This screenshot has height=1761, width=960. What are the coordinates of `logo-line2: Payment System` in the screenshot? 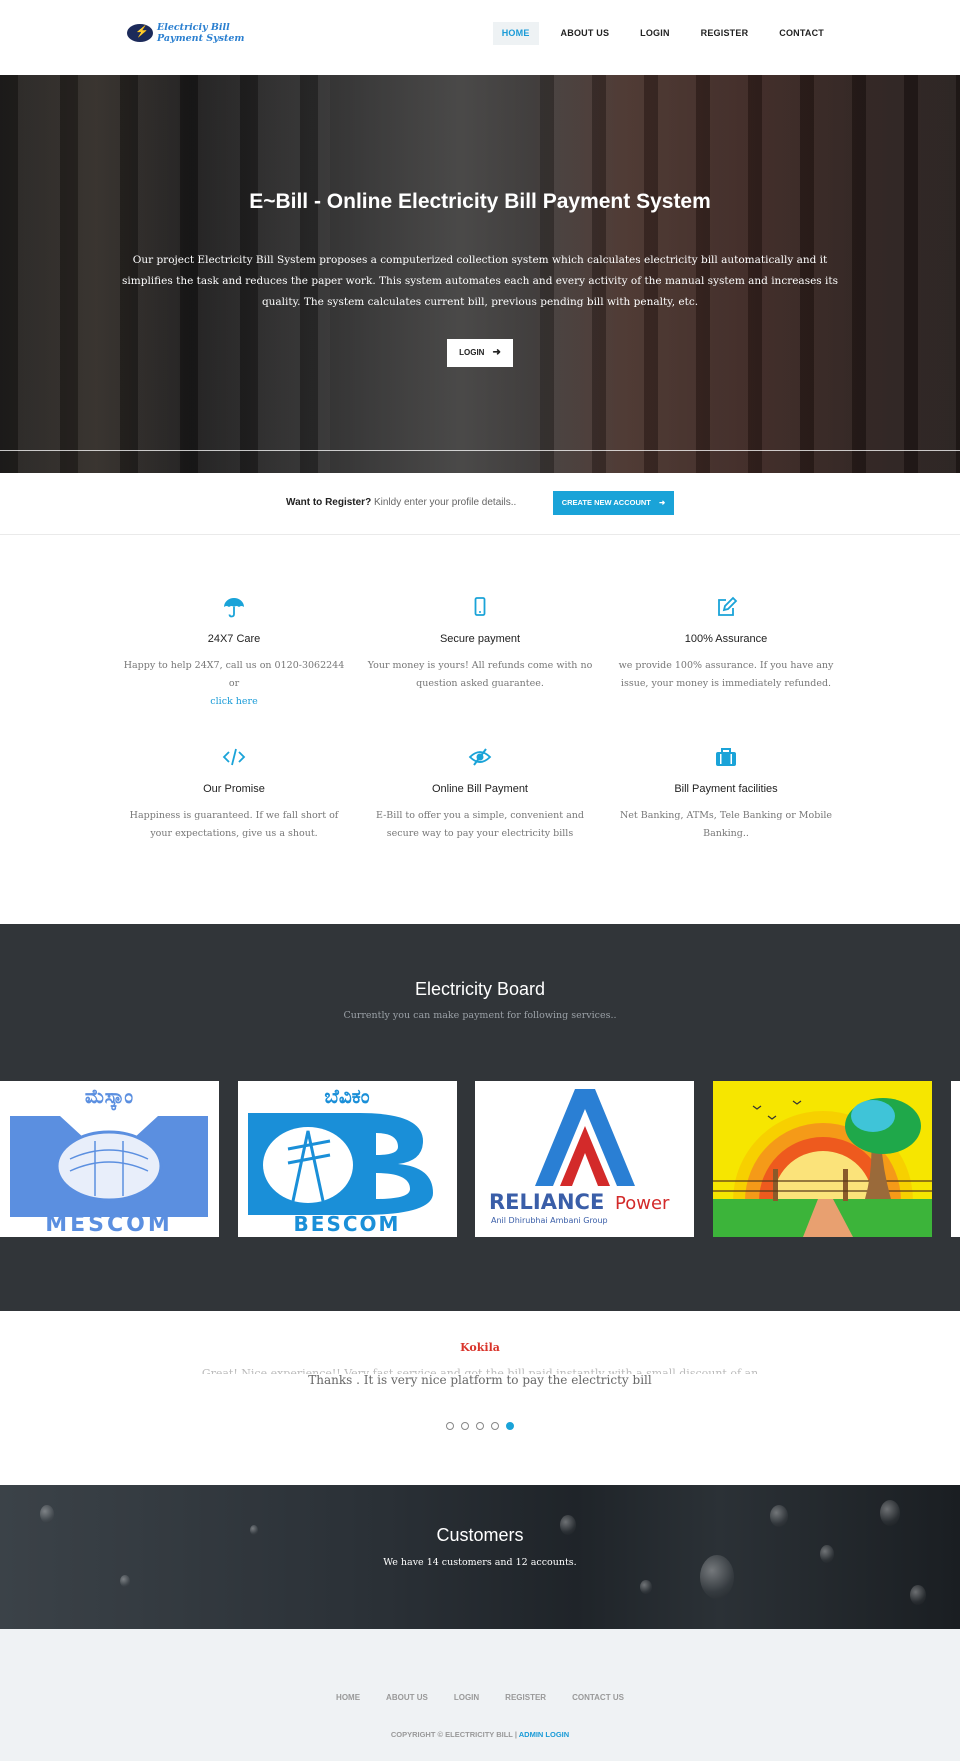 It's located at (201, 38).